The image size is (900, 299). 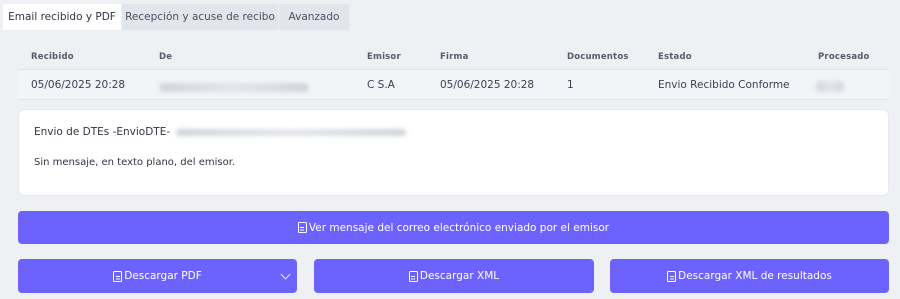 I want to click on header-estado: Estado, so click(x=675, y=57).